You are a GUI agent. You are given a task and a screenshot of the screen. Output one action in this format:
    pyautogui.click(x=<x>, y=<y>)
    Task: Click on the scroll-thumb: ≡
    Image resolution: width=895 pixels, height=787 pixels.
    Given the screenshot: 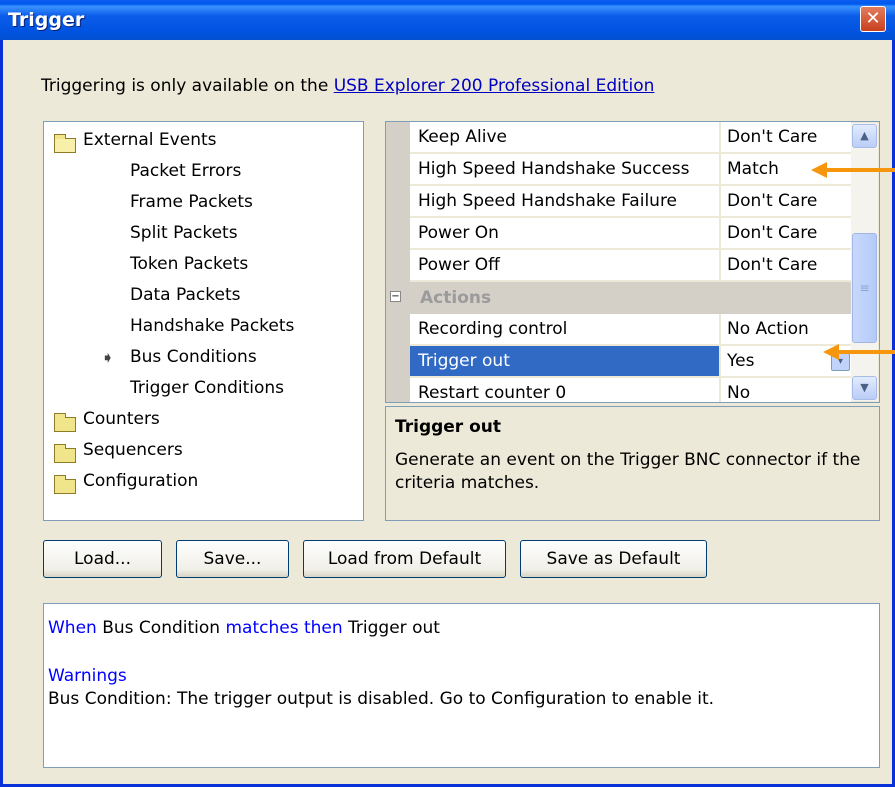 What is the action you would take?
    pyautogui.click(x=864, y=288)
    